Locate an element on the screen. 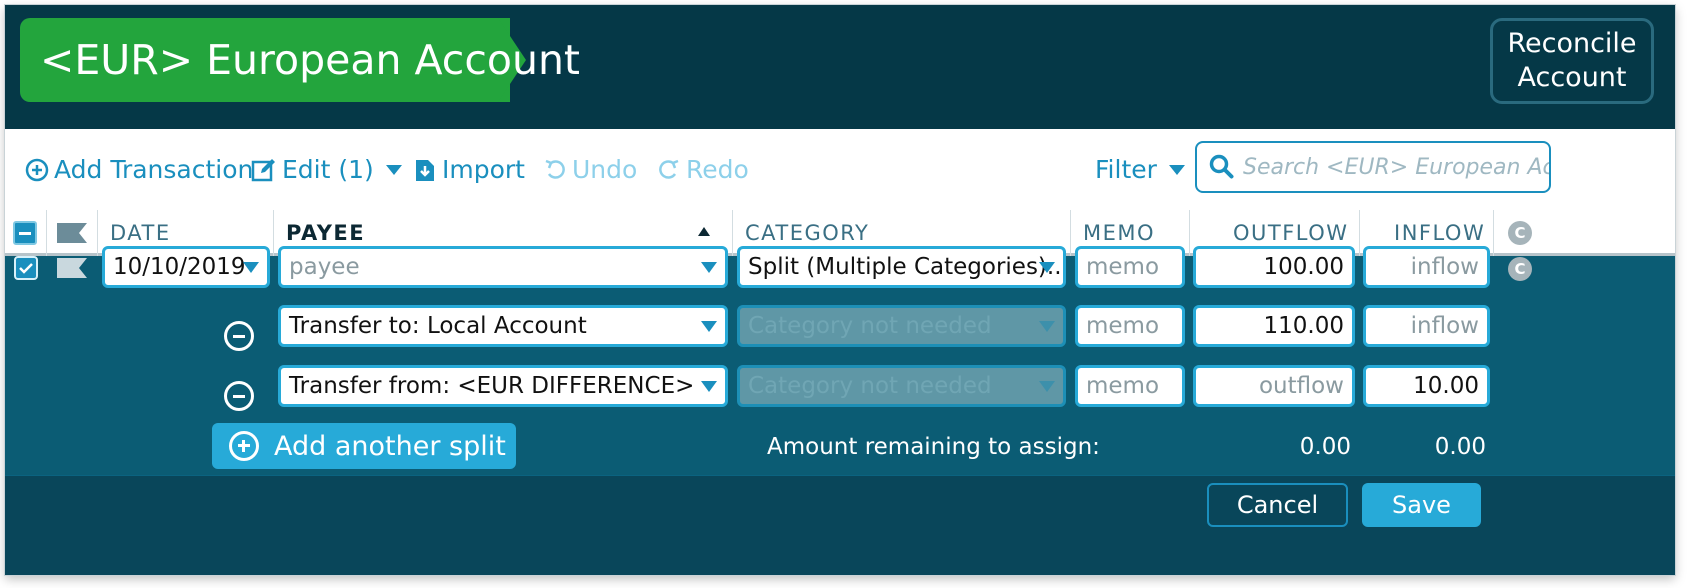  memo-field: memo is located at coordinates (1130, 267).